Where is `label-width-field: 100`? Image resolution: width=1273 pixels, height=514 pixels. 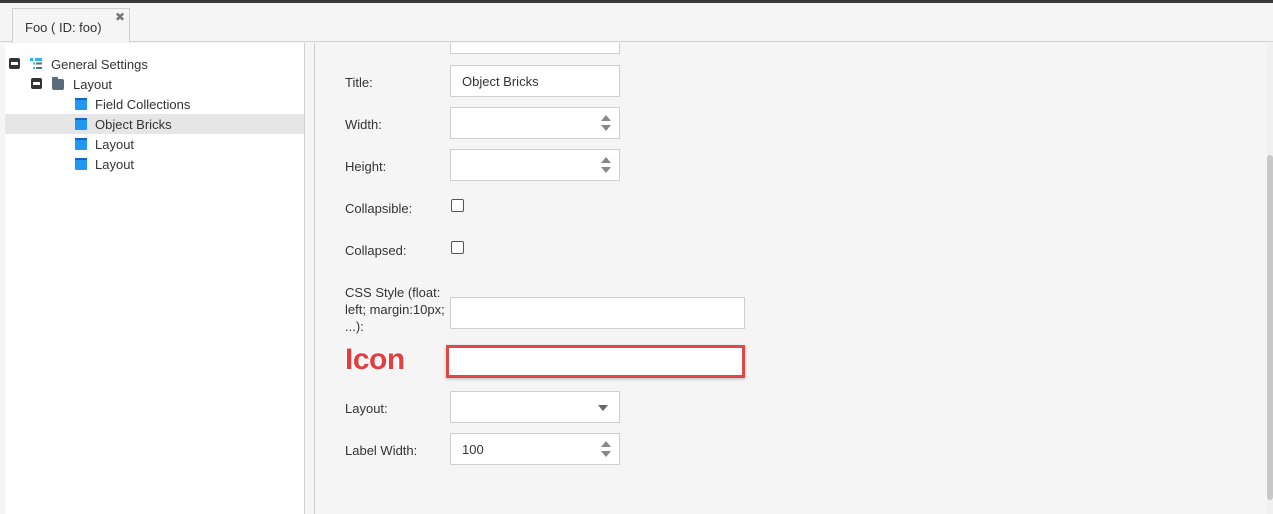
label-width-field: 100 is located at coordinates (535, 449).